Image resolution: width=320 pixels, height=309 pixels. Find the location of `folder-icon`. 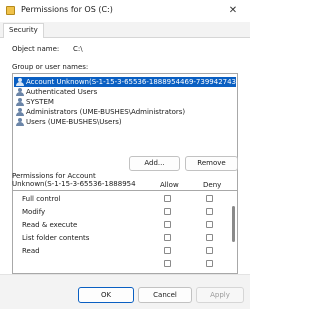

folder-icon is located at coordinates (10, 10).